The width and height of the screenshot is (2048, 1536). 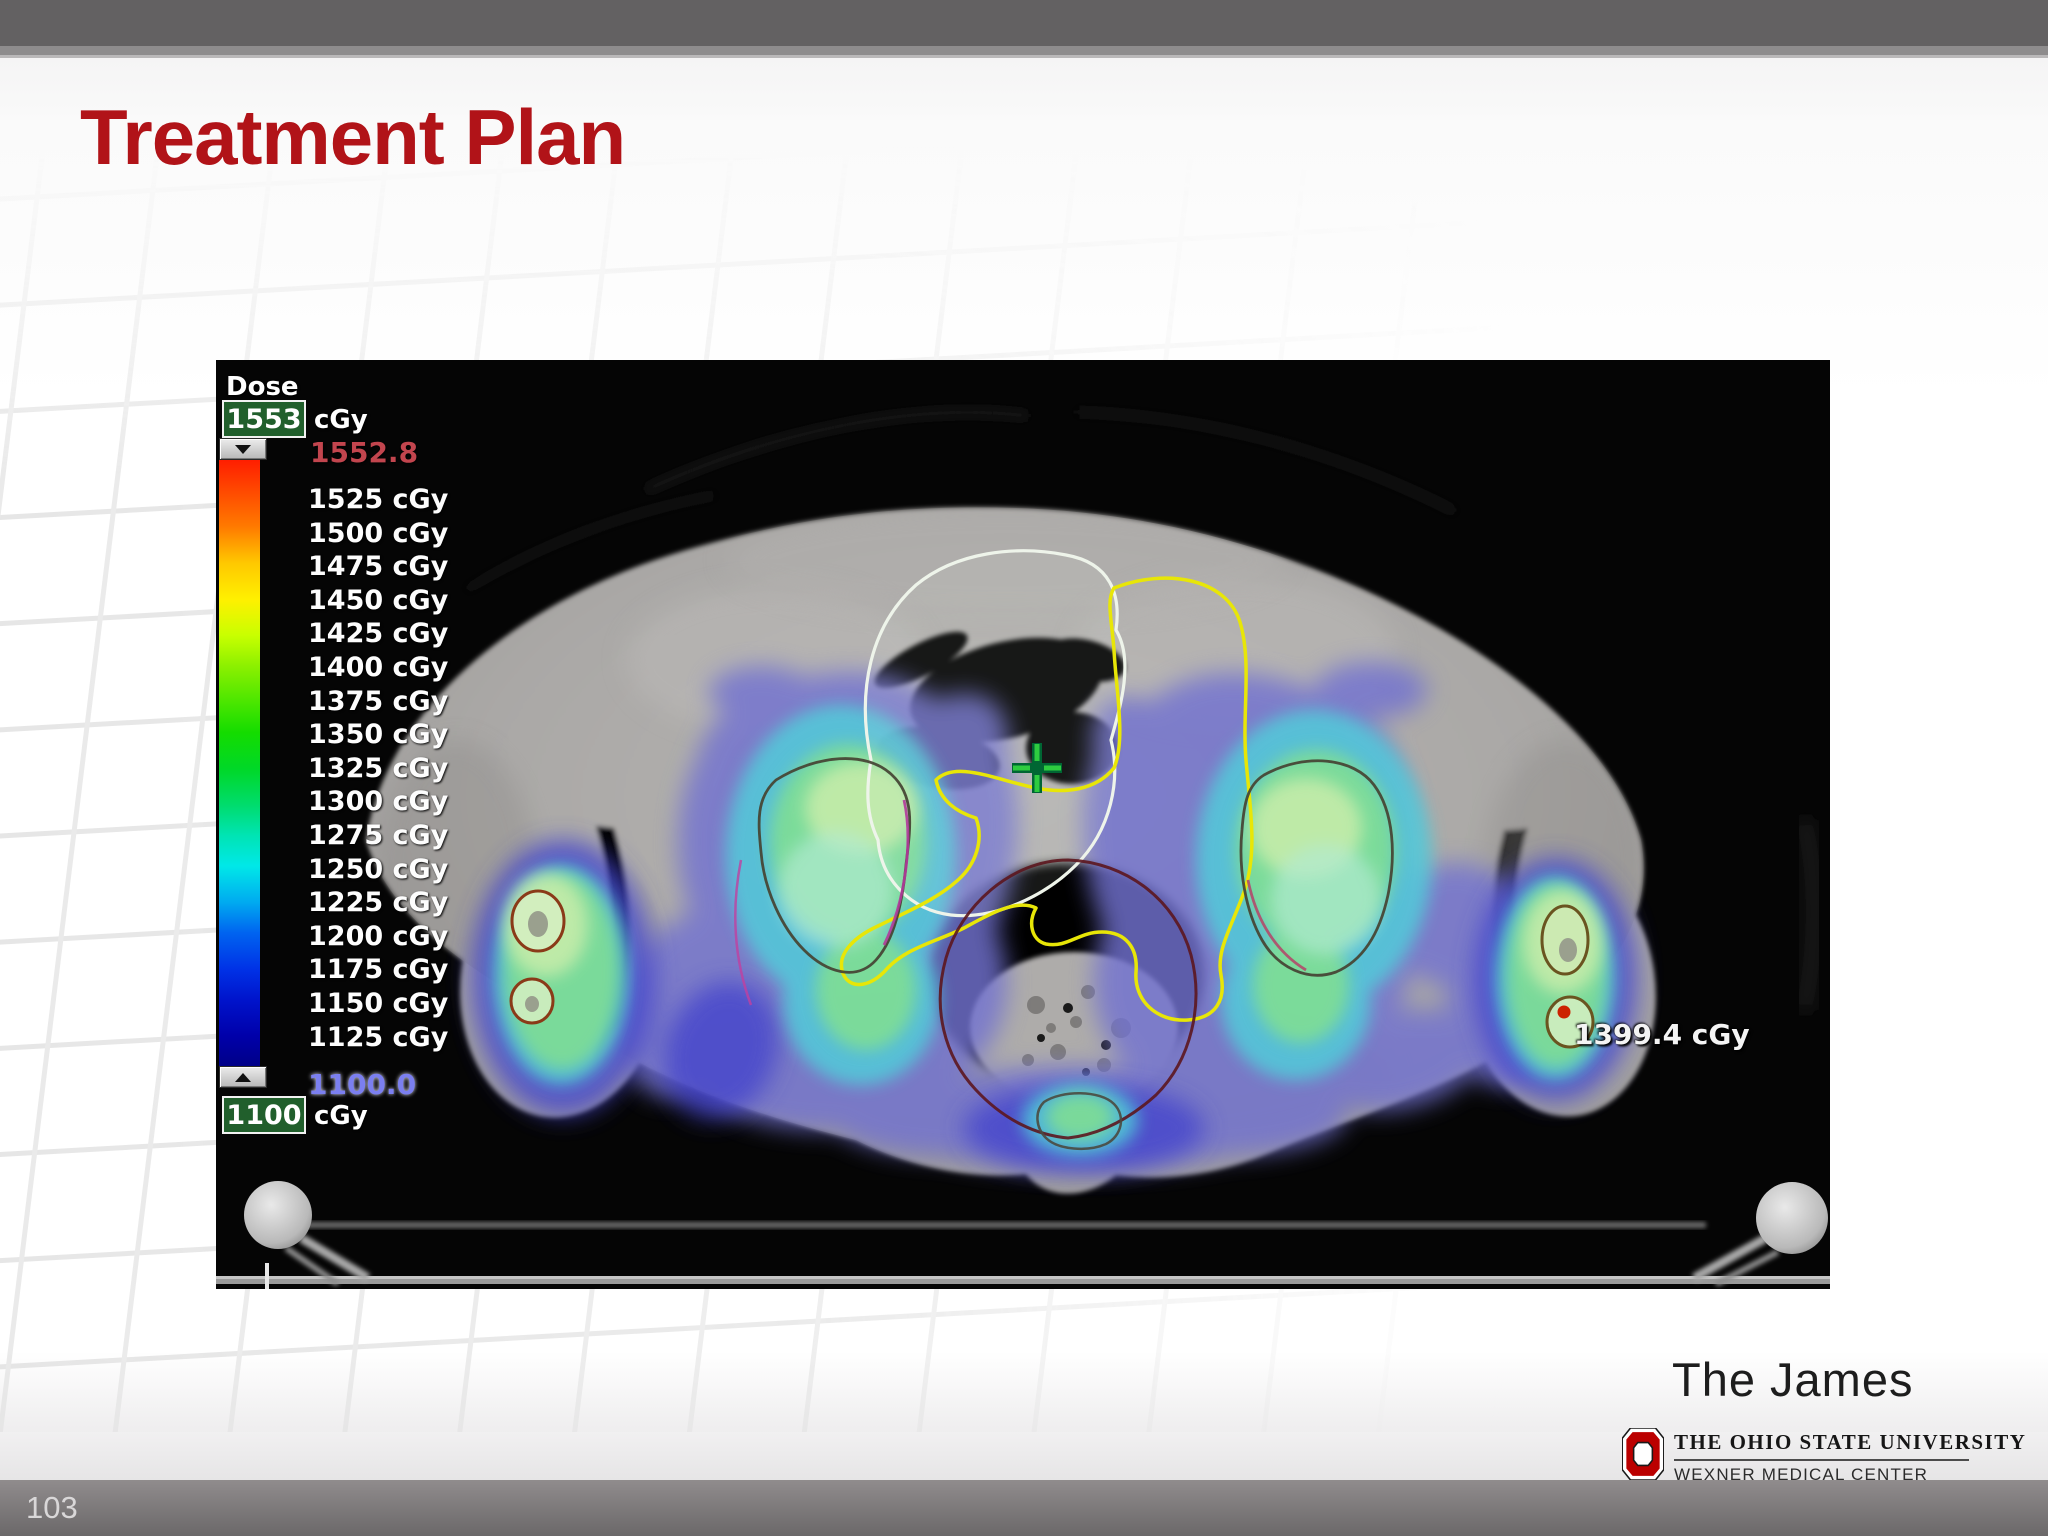 I want to click on slide-top-bar, so click(x=1024, y=23).